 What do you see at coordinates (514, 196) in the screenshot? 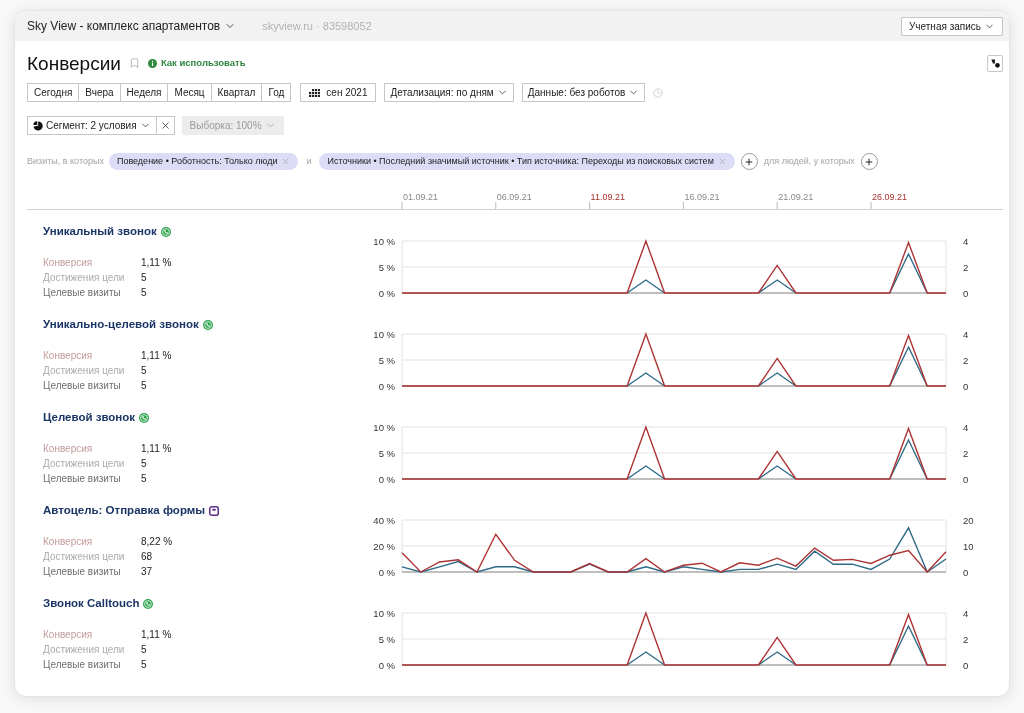
I see `date-label: 06.09.21` at bounding box center [514, 196].